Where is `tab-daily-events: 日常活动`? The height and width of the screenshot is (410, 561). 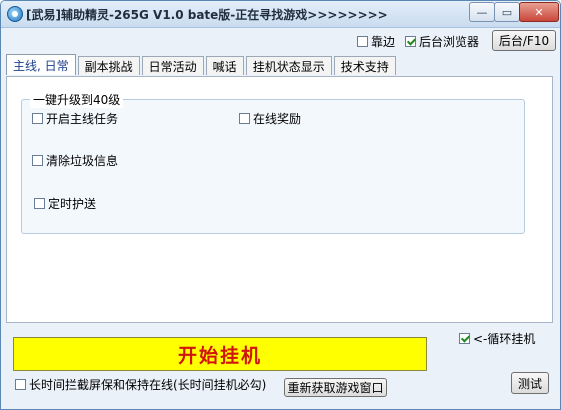 tab-daily-events: 日常活动 is located at coordinates (172, 65).